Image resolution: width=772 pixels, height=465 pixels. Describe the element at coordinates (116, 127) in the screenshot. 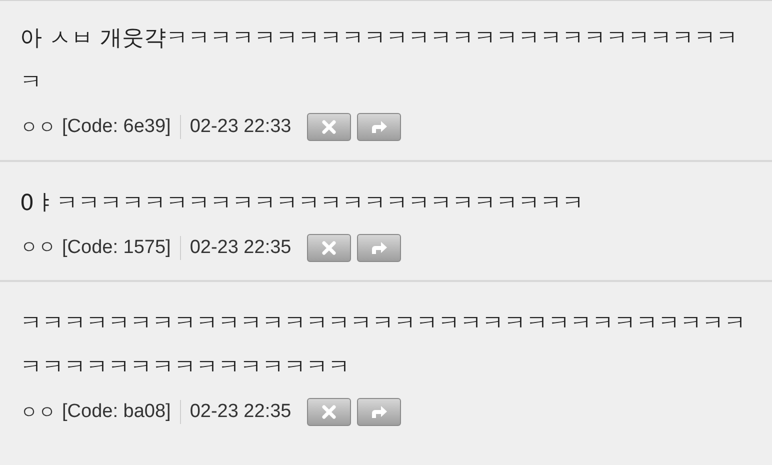

I see `user-code: [Code: 6e39]` at that location.